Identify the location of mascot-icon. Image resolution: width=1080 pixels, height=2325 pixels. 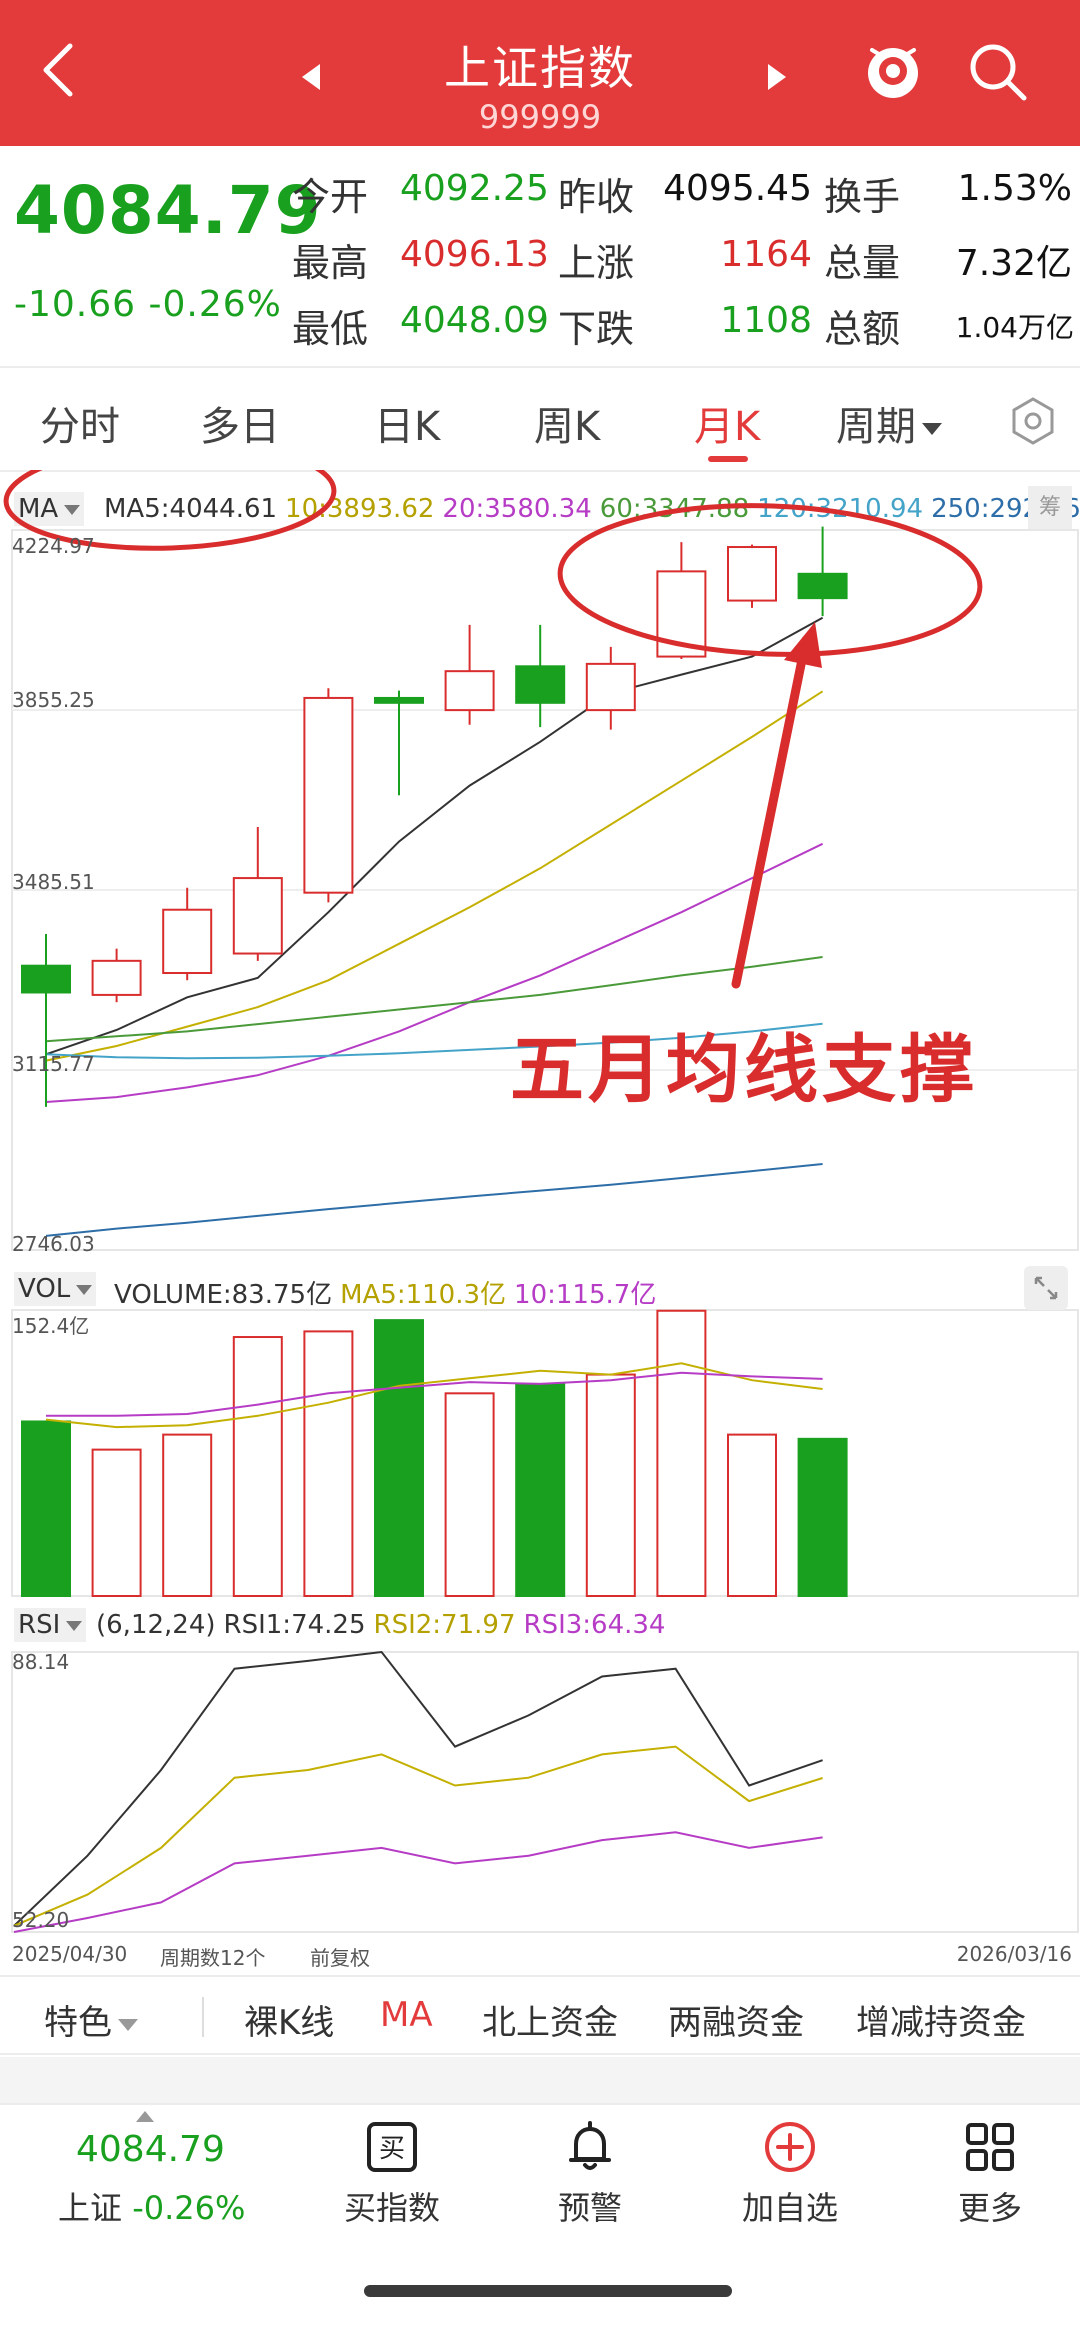
(893, 71).